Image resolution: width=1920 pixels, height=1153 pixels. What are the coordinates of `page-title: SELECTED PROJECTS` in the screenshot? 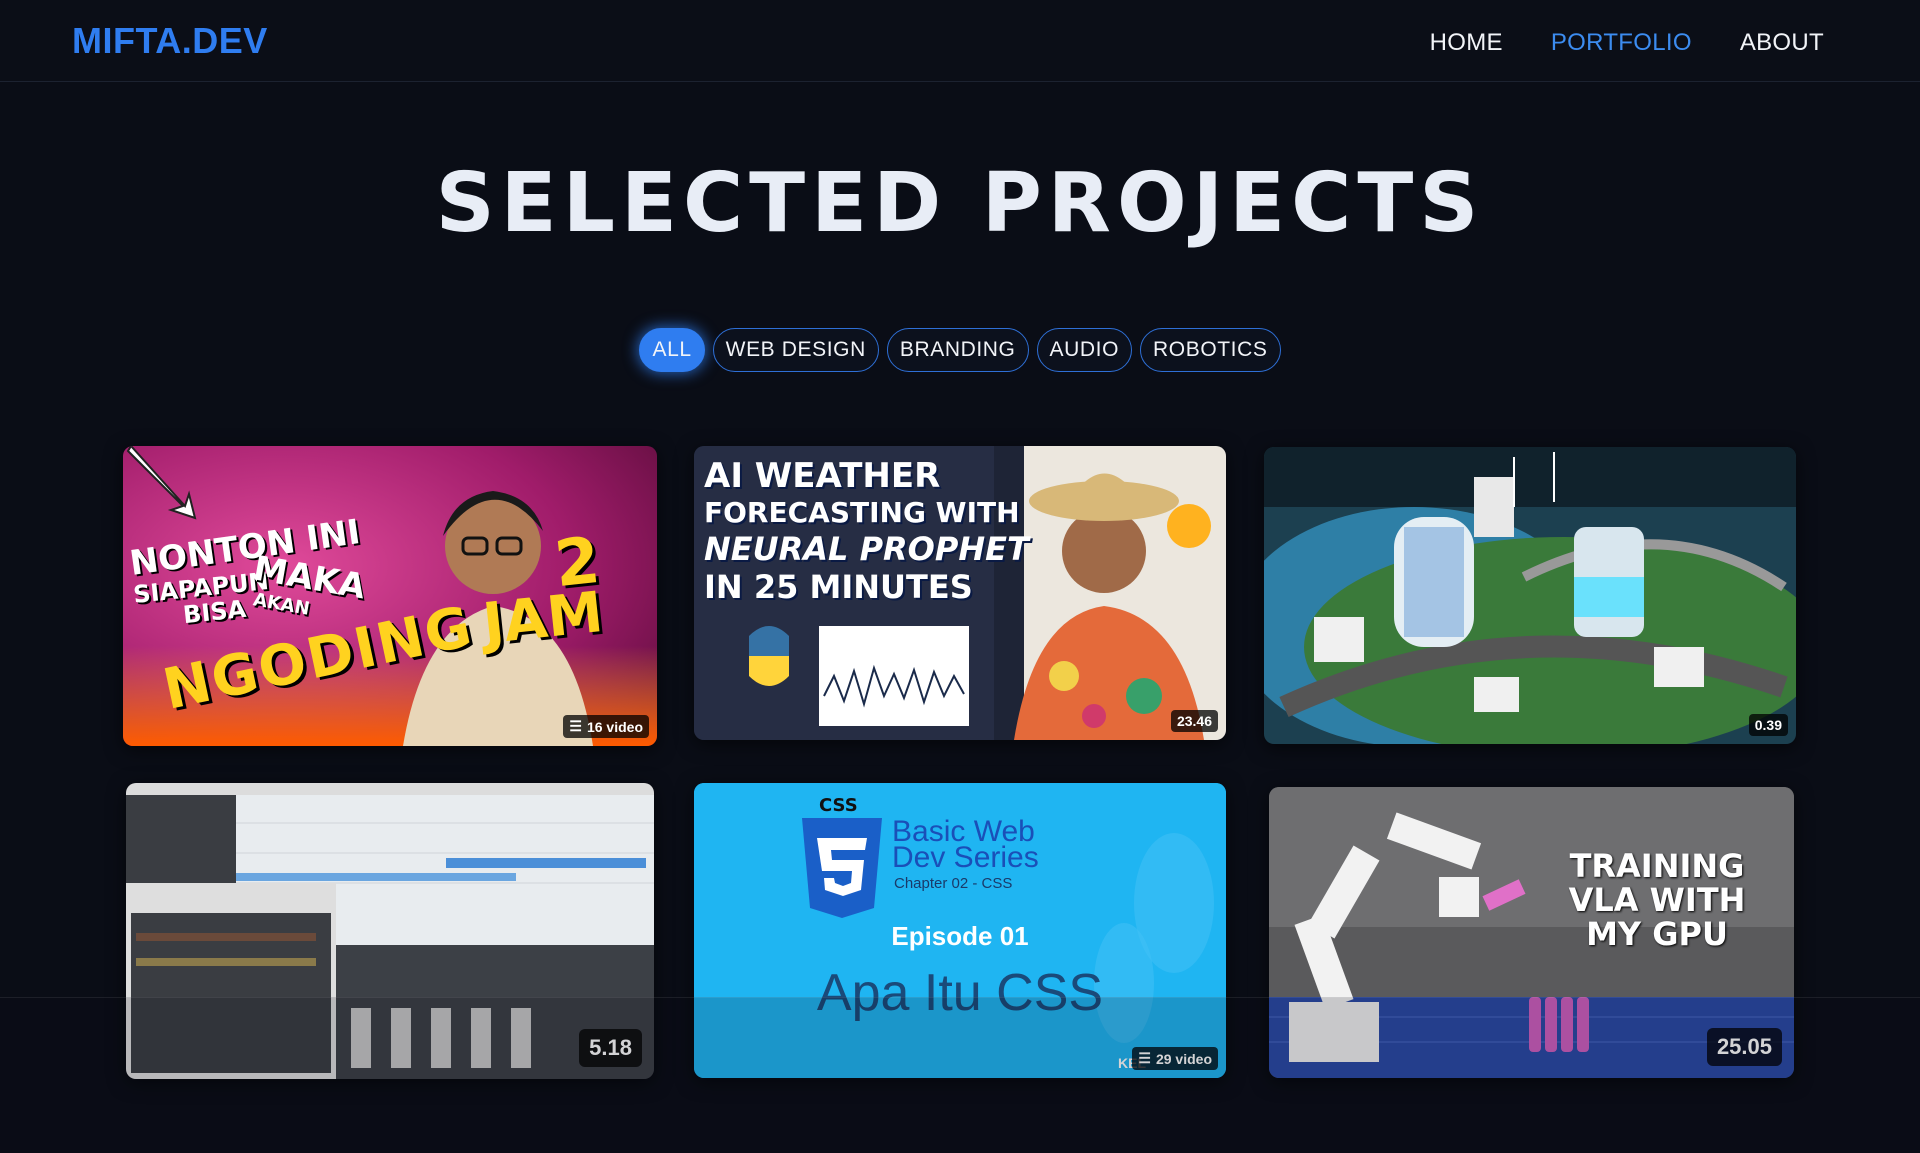 It's located at (960, 203).